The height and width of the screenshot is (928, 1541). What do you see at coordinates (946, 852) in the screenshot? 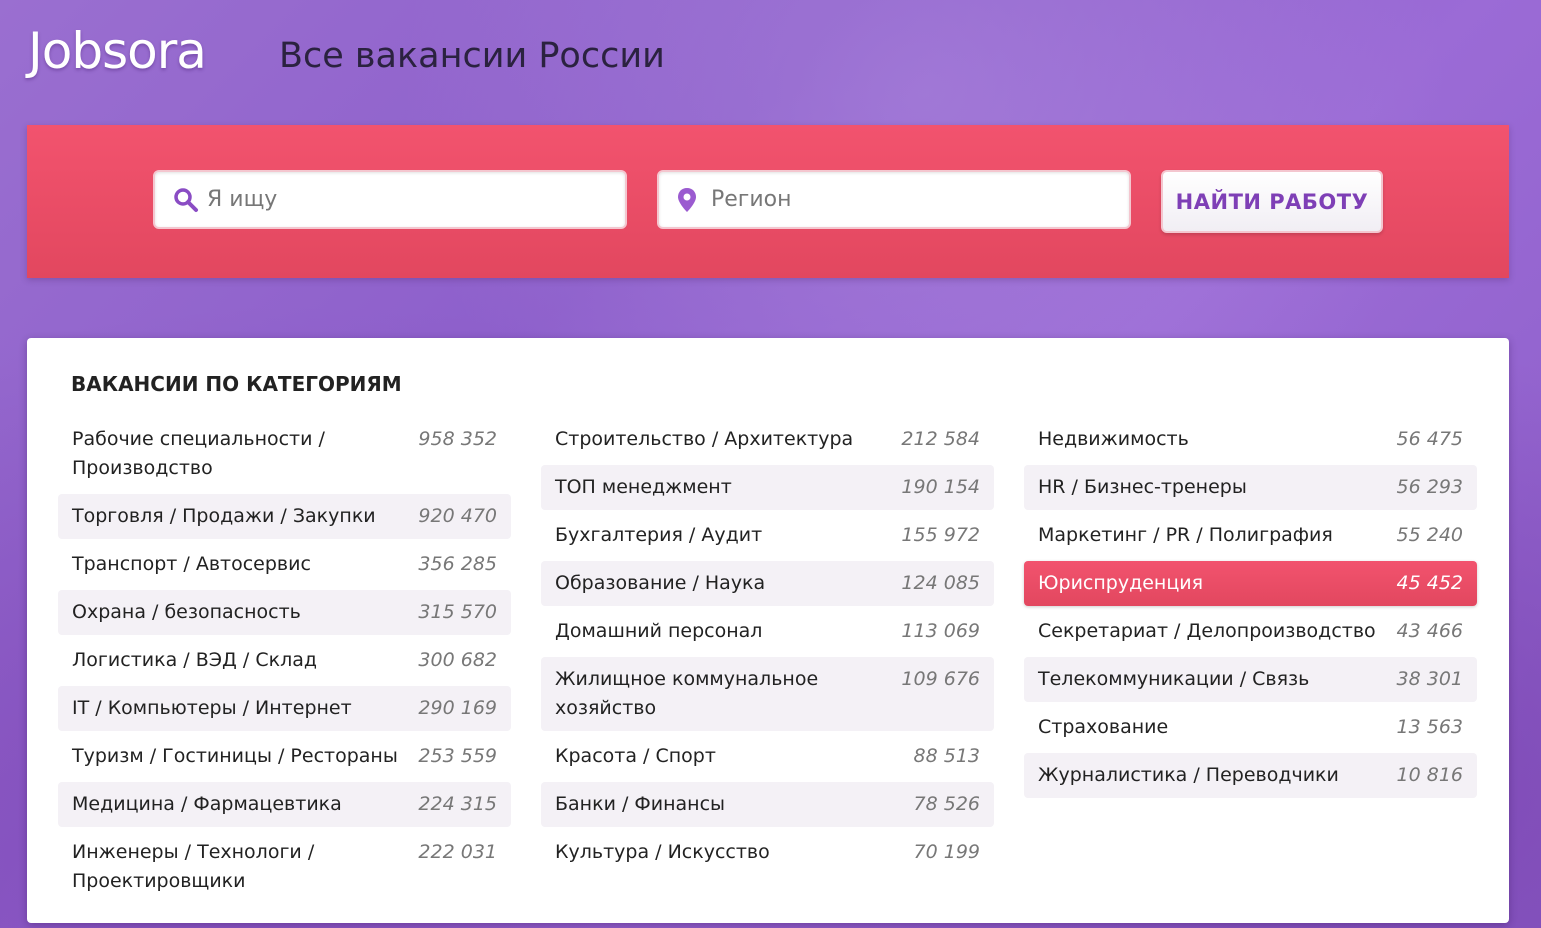
I see `category-count: 70 199` at bounding box center [946, 852].